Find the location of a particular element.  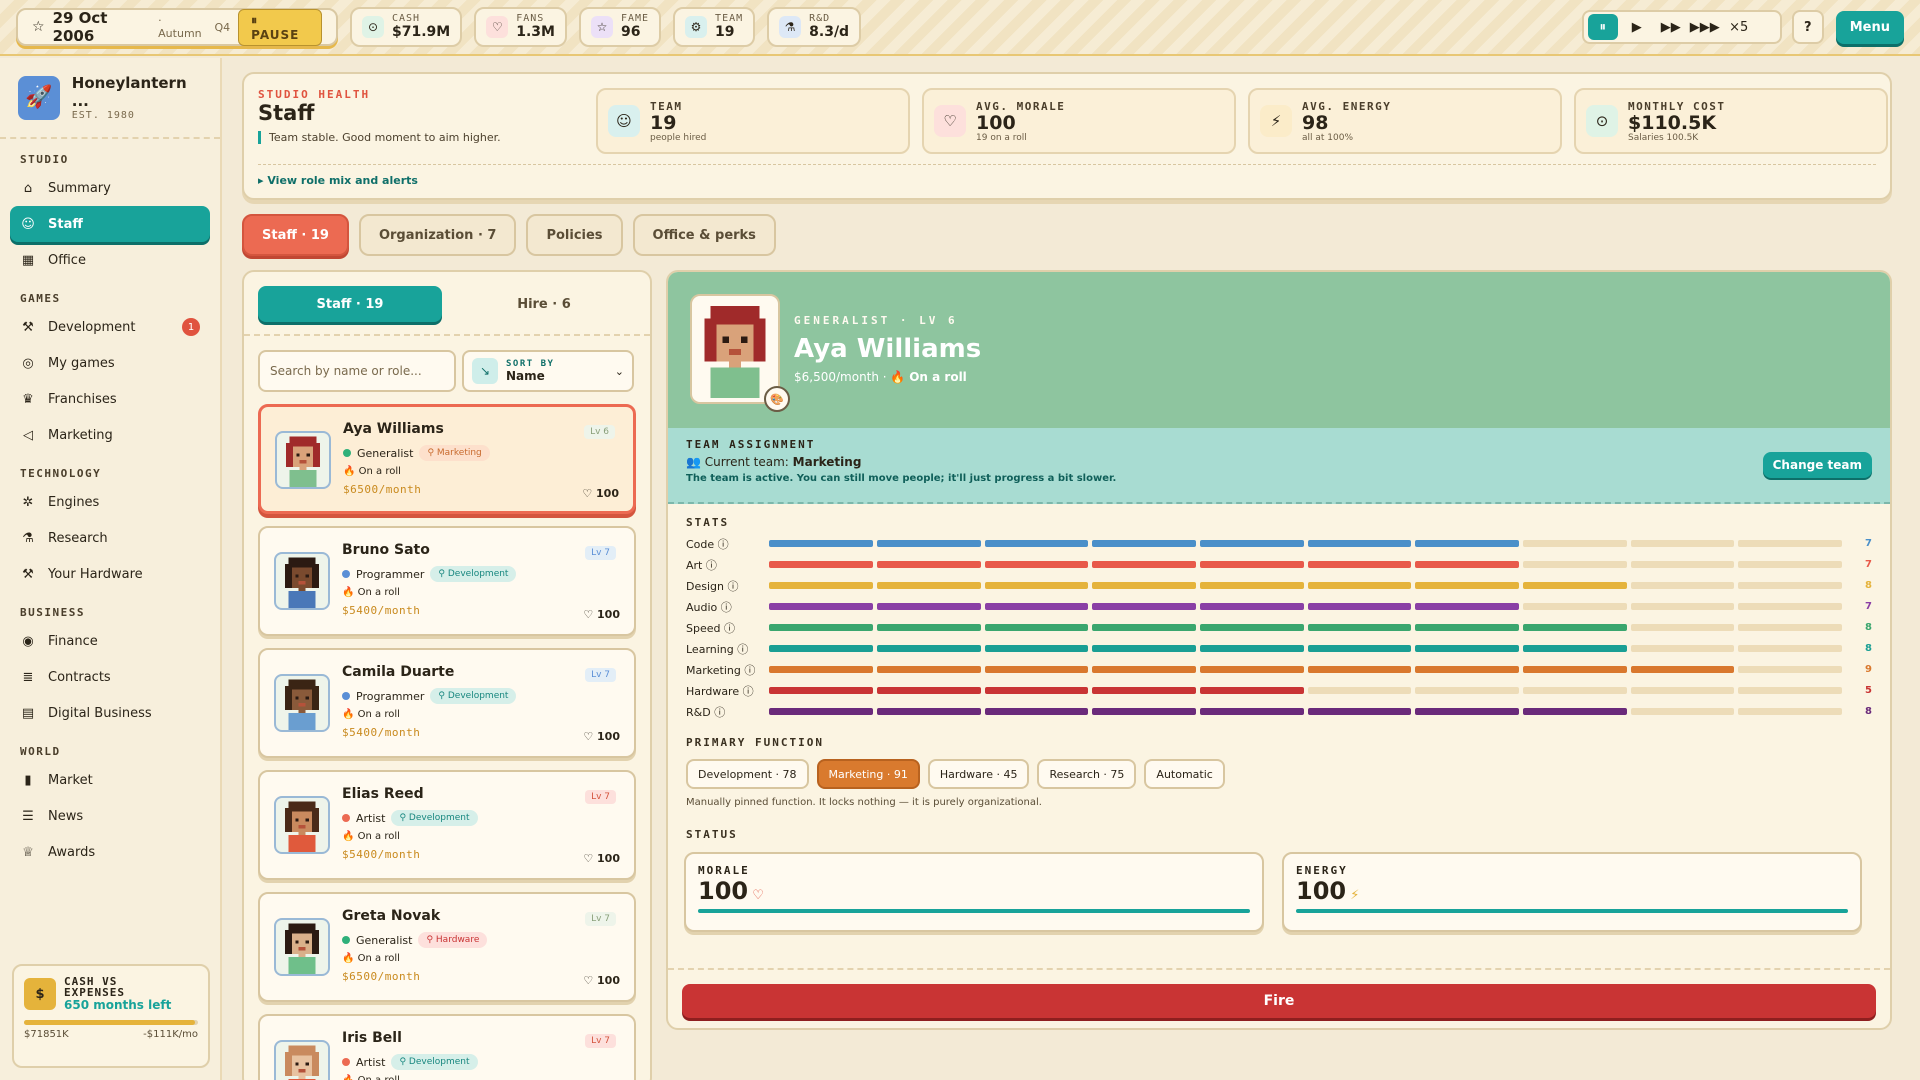

sidebar-item-label: Digital Business is located at coordinates (100, 713).